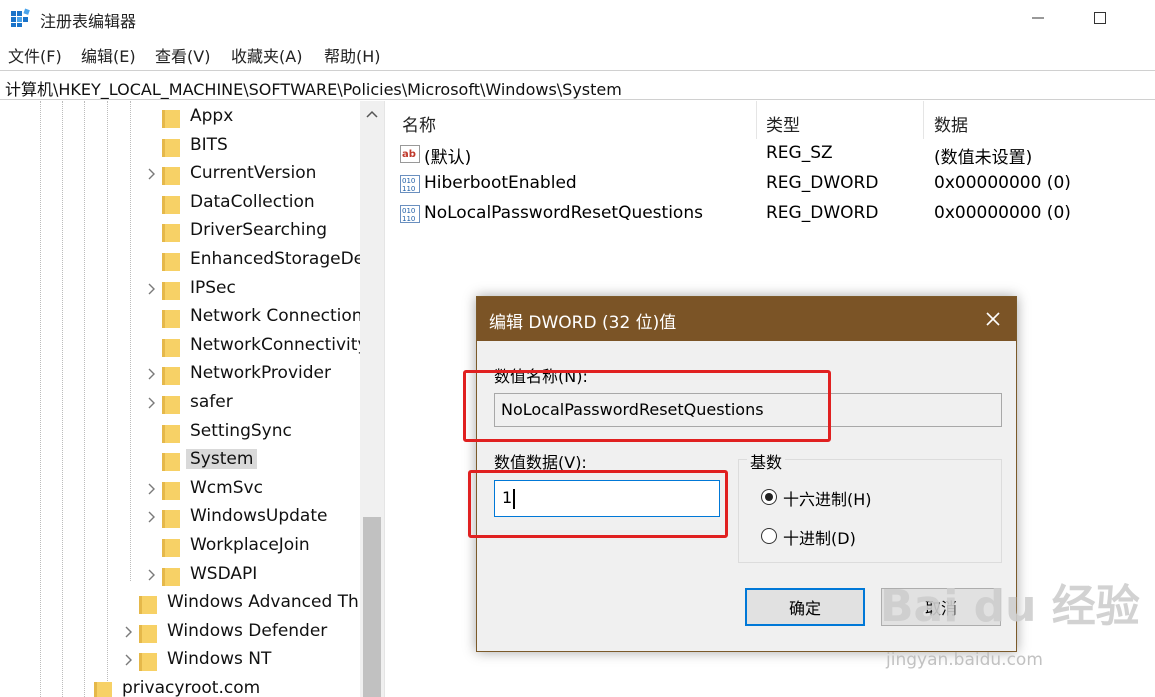 The height and width of the screenshot is (697, 1155). Describe the element at coordinates (769, 497) in the screenshot. I see `hex-radio` at that location.